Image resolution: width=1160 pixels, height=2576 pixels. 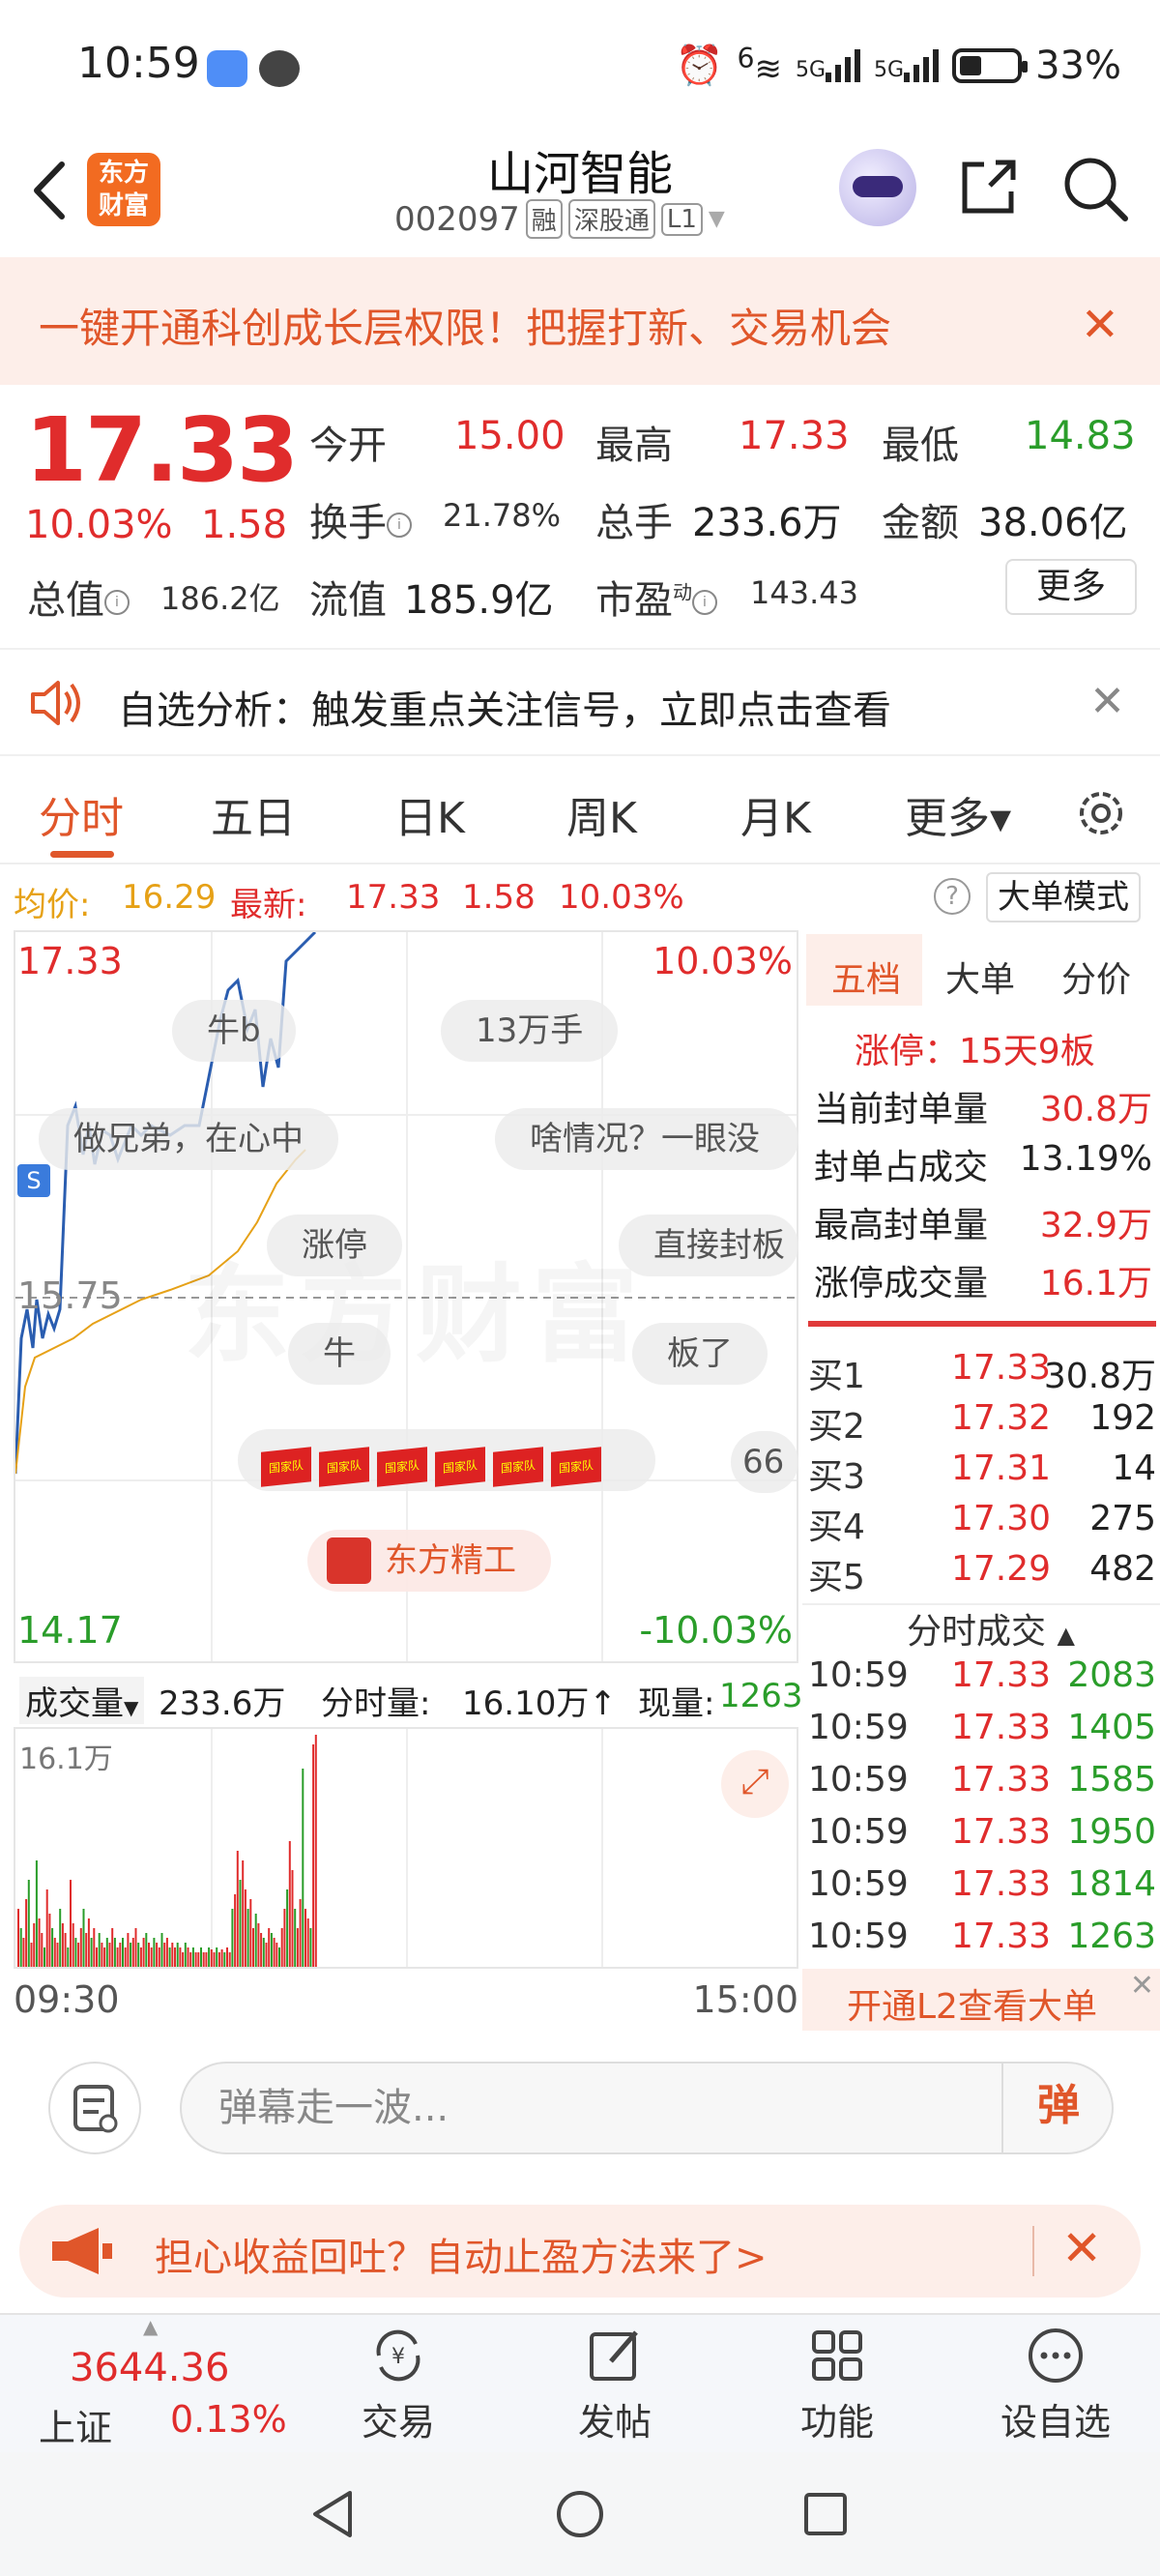 What do you see at coordinates (953, 896) in the screenshot?
I see `help-icon: ?` at bounding box center [953, 896].